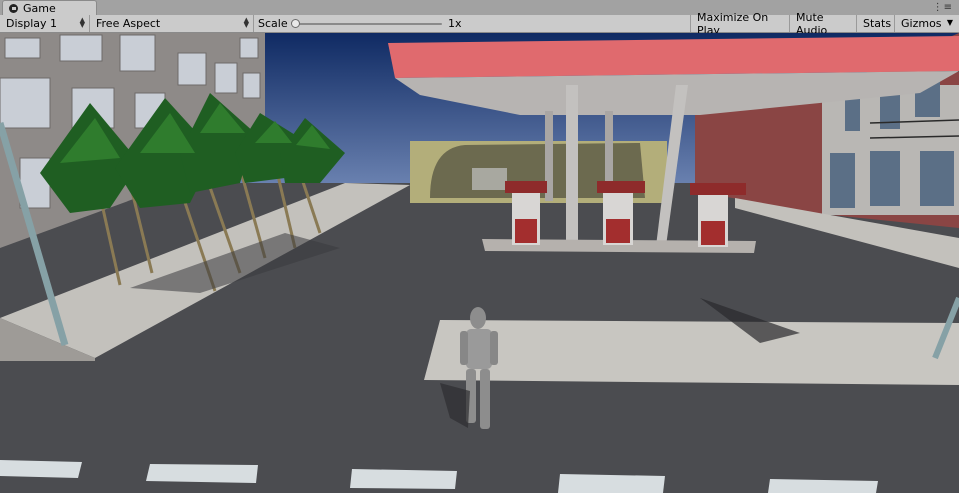  I want to click on chevron-down-icon: ▼, so click(949, 22).